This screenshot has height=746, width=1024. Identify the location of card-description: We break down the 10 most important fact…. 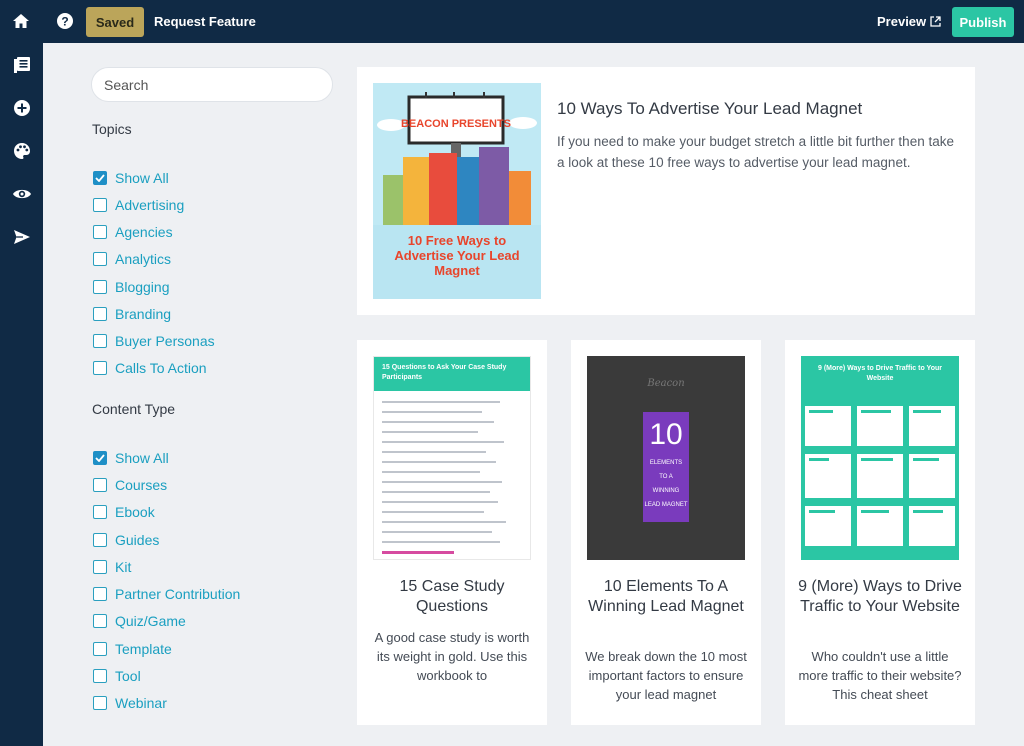
(666, 675).